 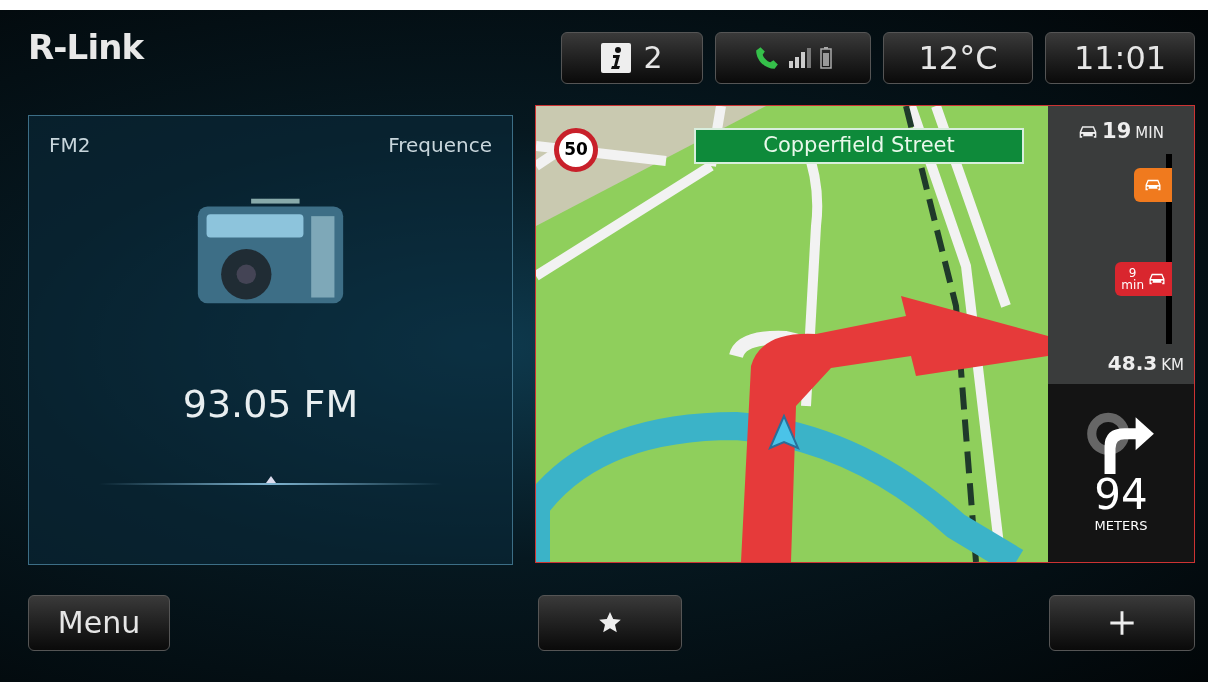 I want to click on phone-icon, so click(x=767, y=57).